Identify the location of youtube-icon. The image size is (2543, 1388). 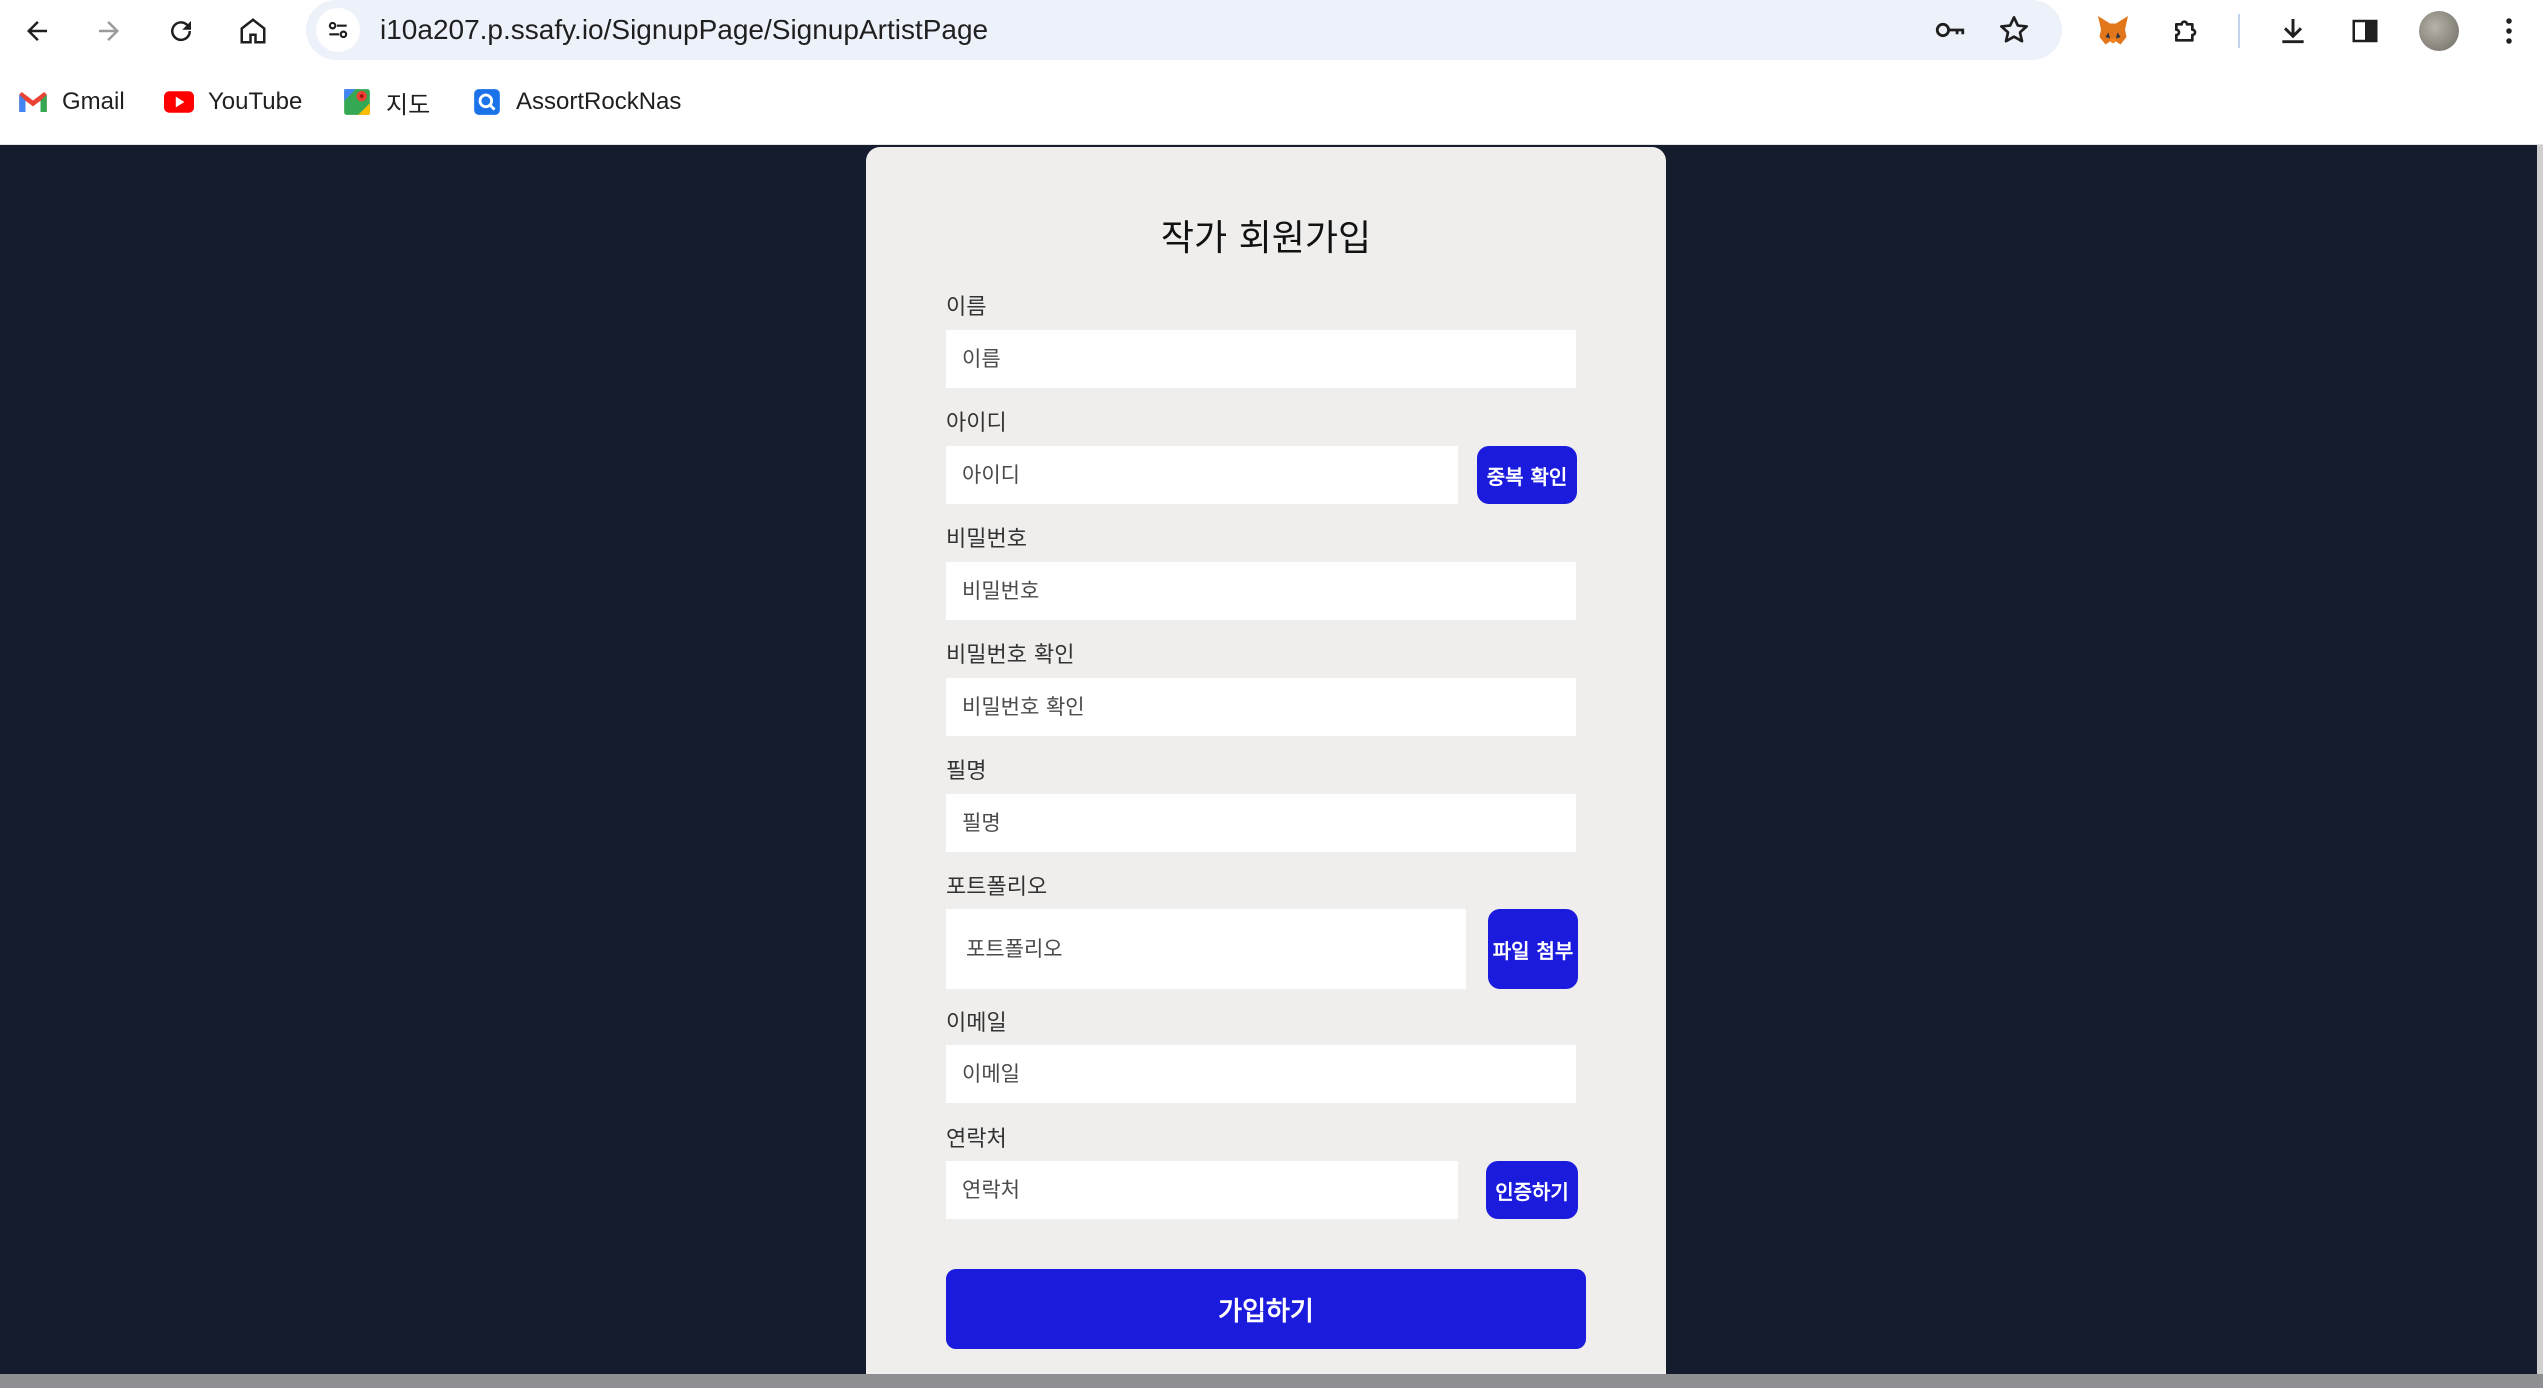
(179, 102).